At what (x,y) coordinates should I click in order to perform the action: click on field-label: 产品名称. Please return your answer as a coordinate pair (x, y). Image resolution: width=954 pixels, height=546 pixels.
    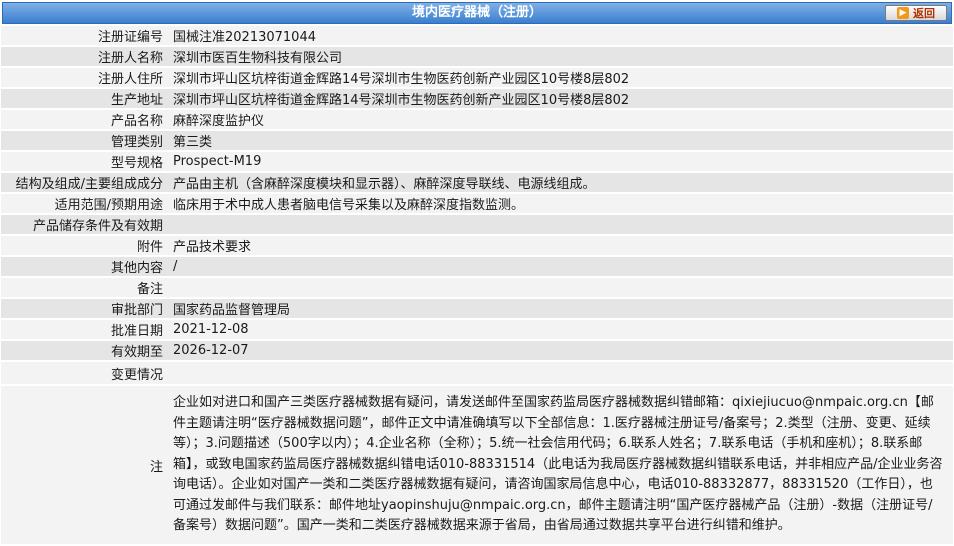
    Looking at the image, I should click on (84, 119).